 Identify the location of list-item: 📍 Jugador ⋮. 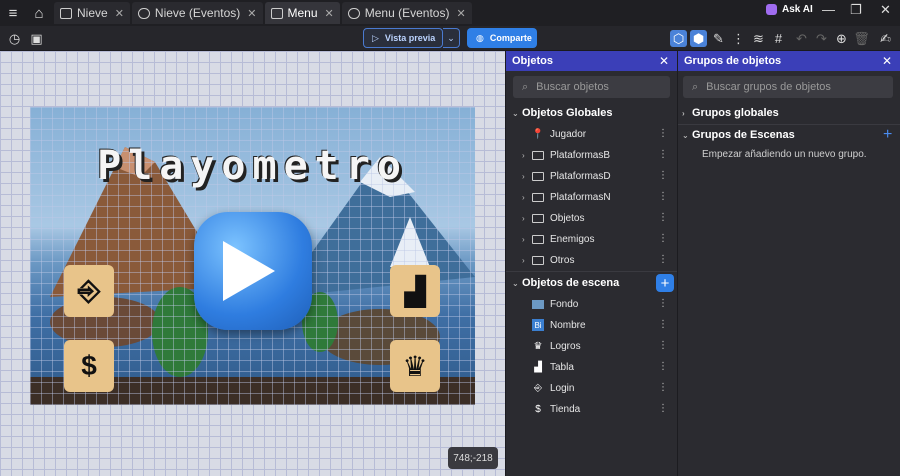
(600, 134).